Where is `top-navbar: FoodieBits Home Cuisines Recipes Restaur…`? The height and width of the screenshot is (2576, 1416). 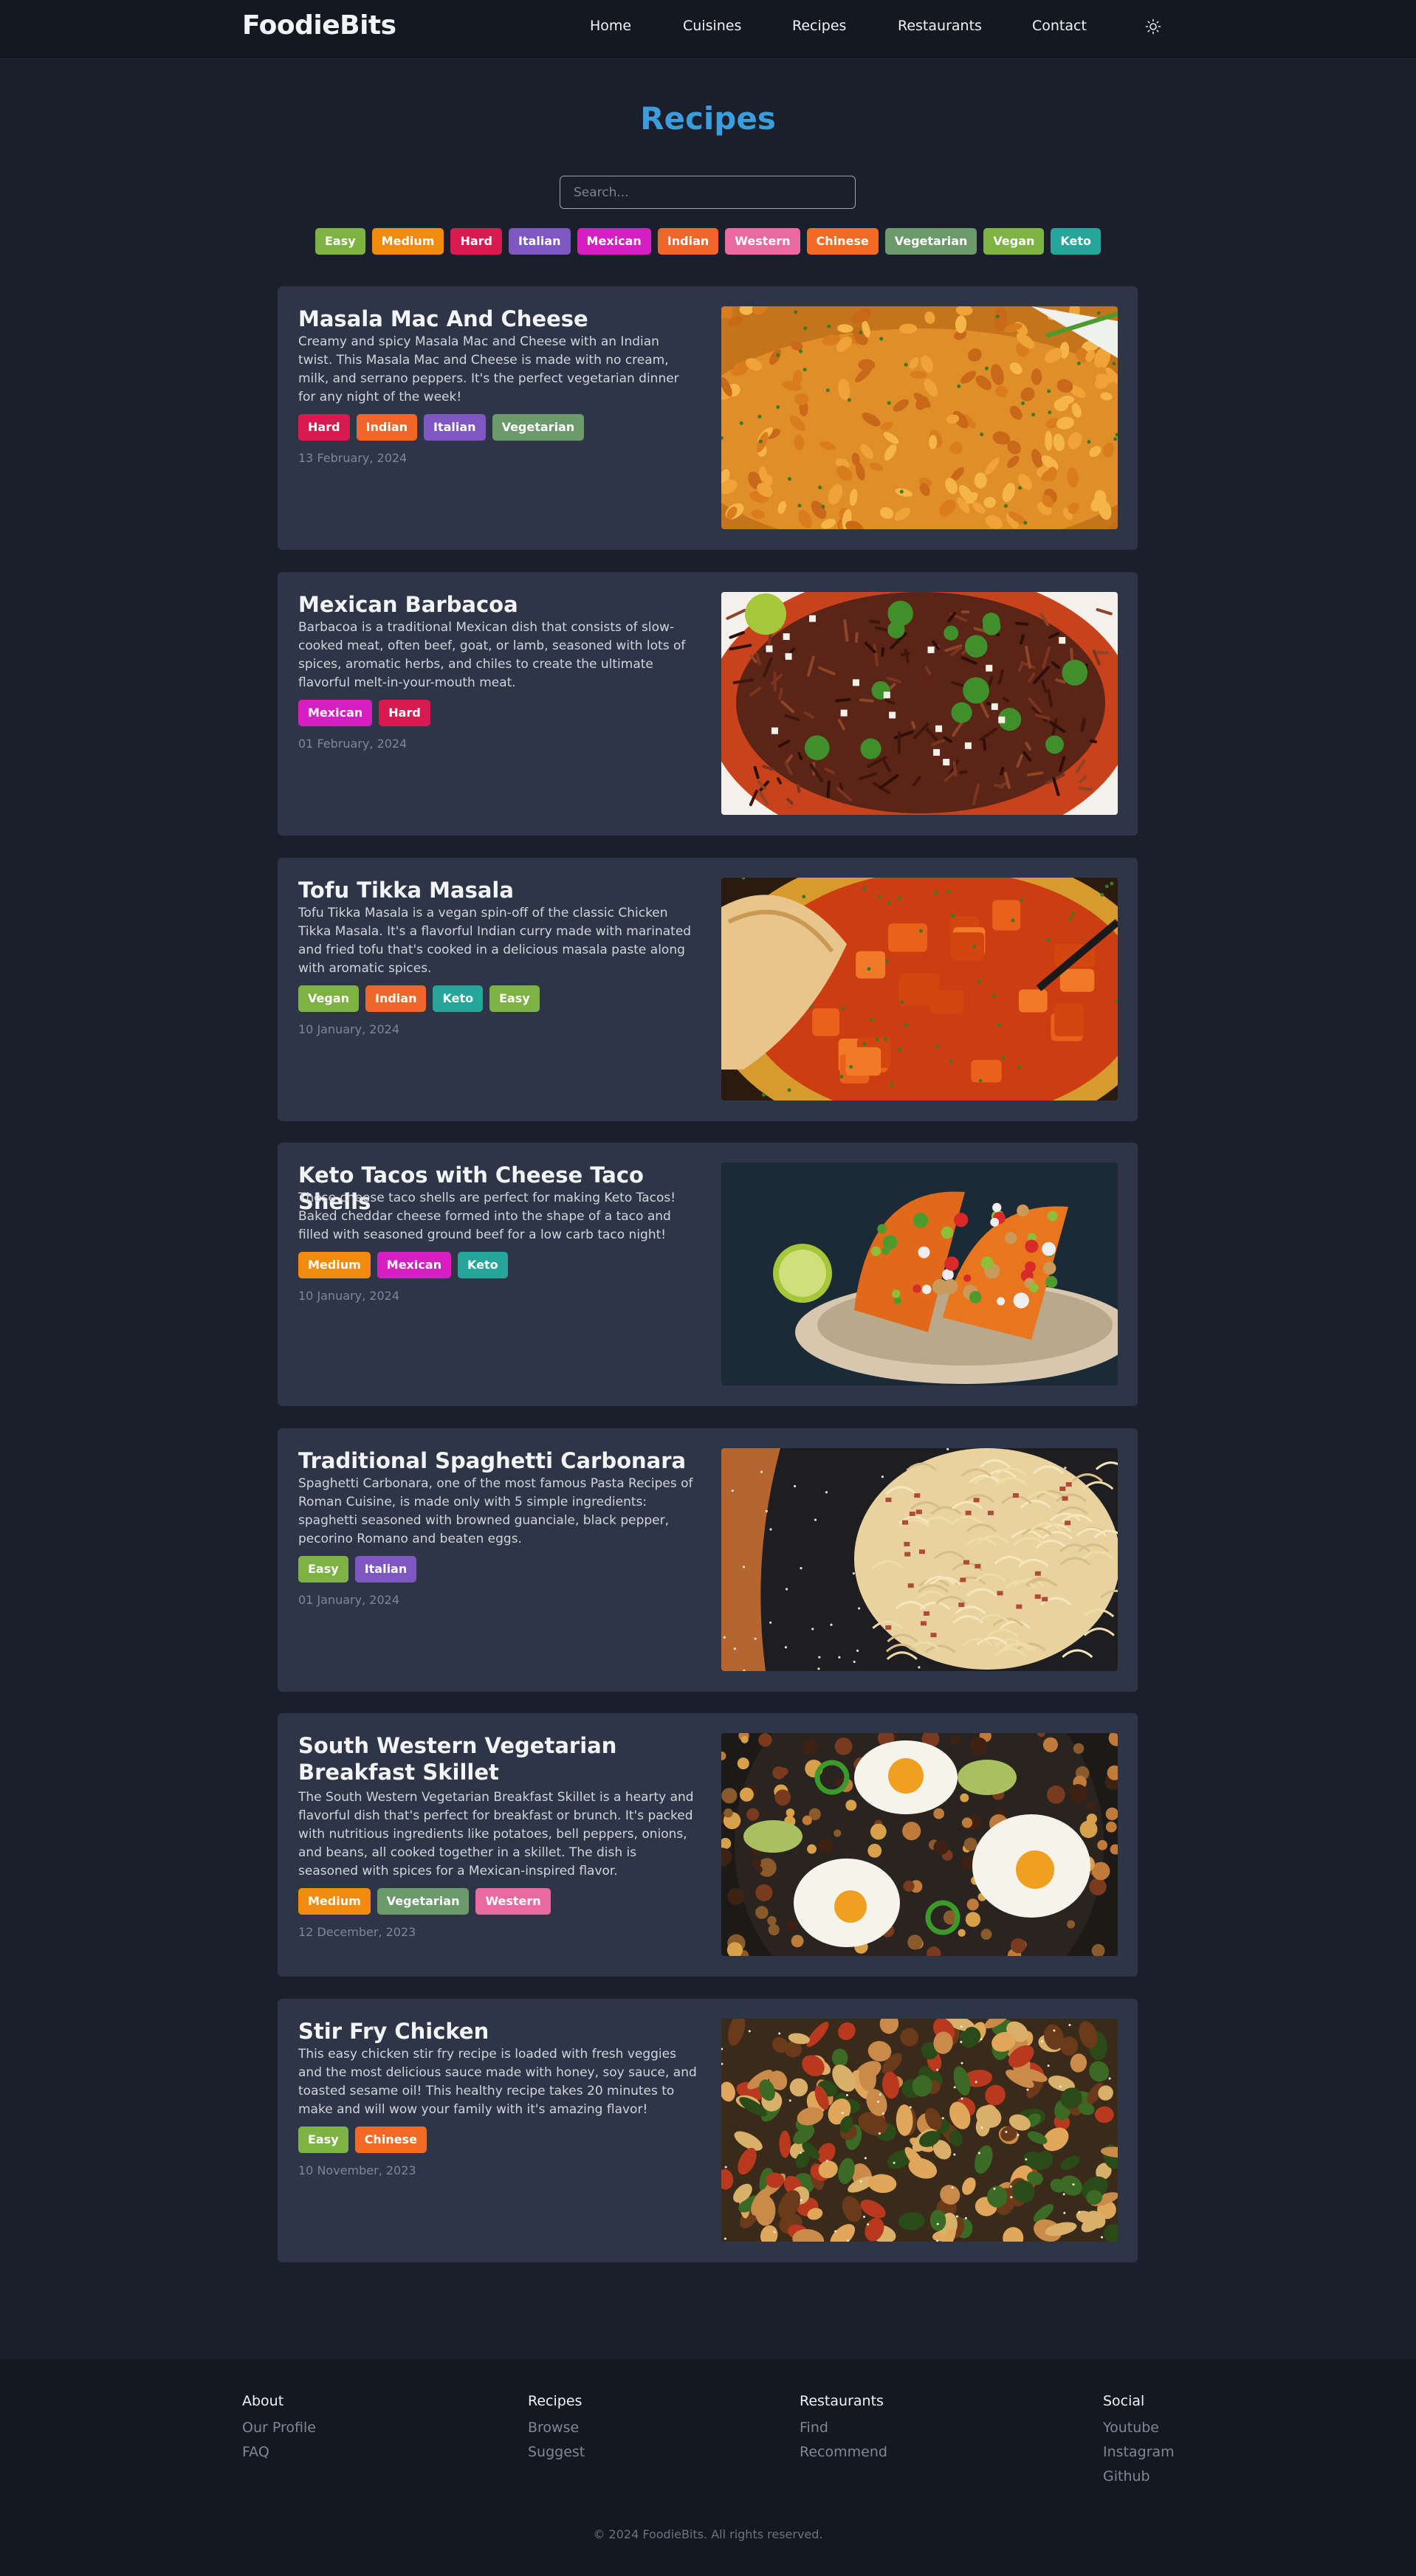 top-navbar: FoodieBits Home Cuisines Recipes Restaur… is located at coordinates (708, 30).